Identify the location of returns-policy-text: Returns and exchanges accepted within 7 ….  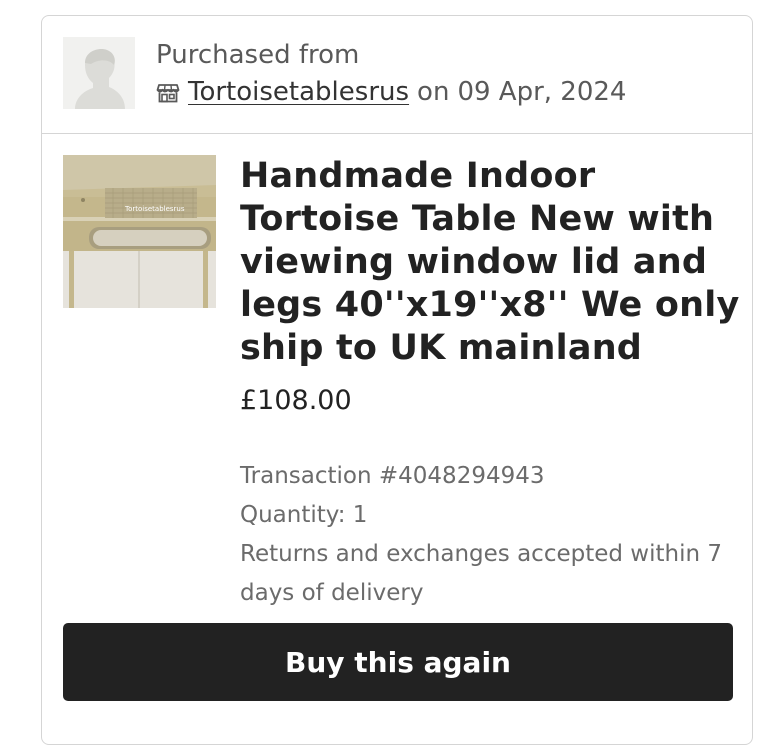
(481, 573).